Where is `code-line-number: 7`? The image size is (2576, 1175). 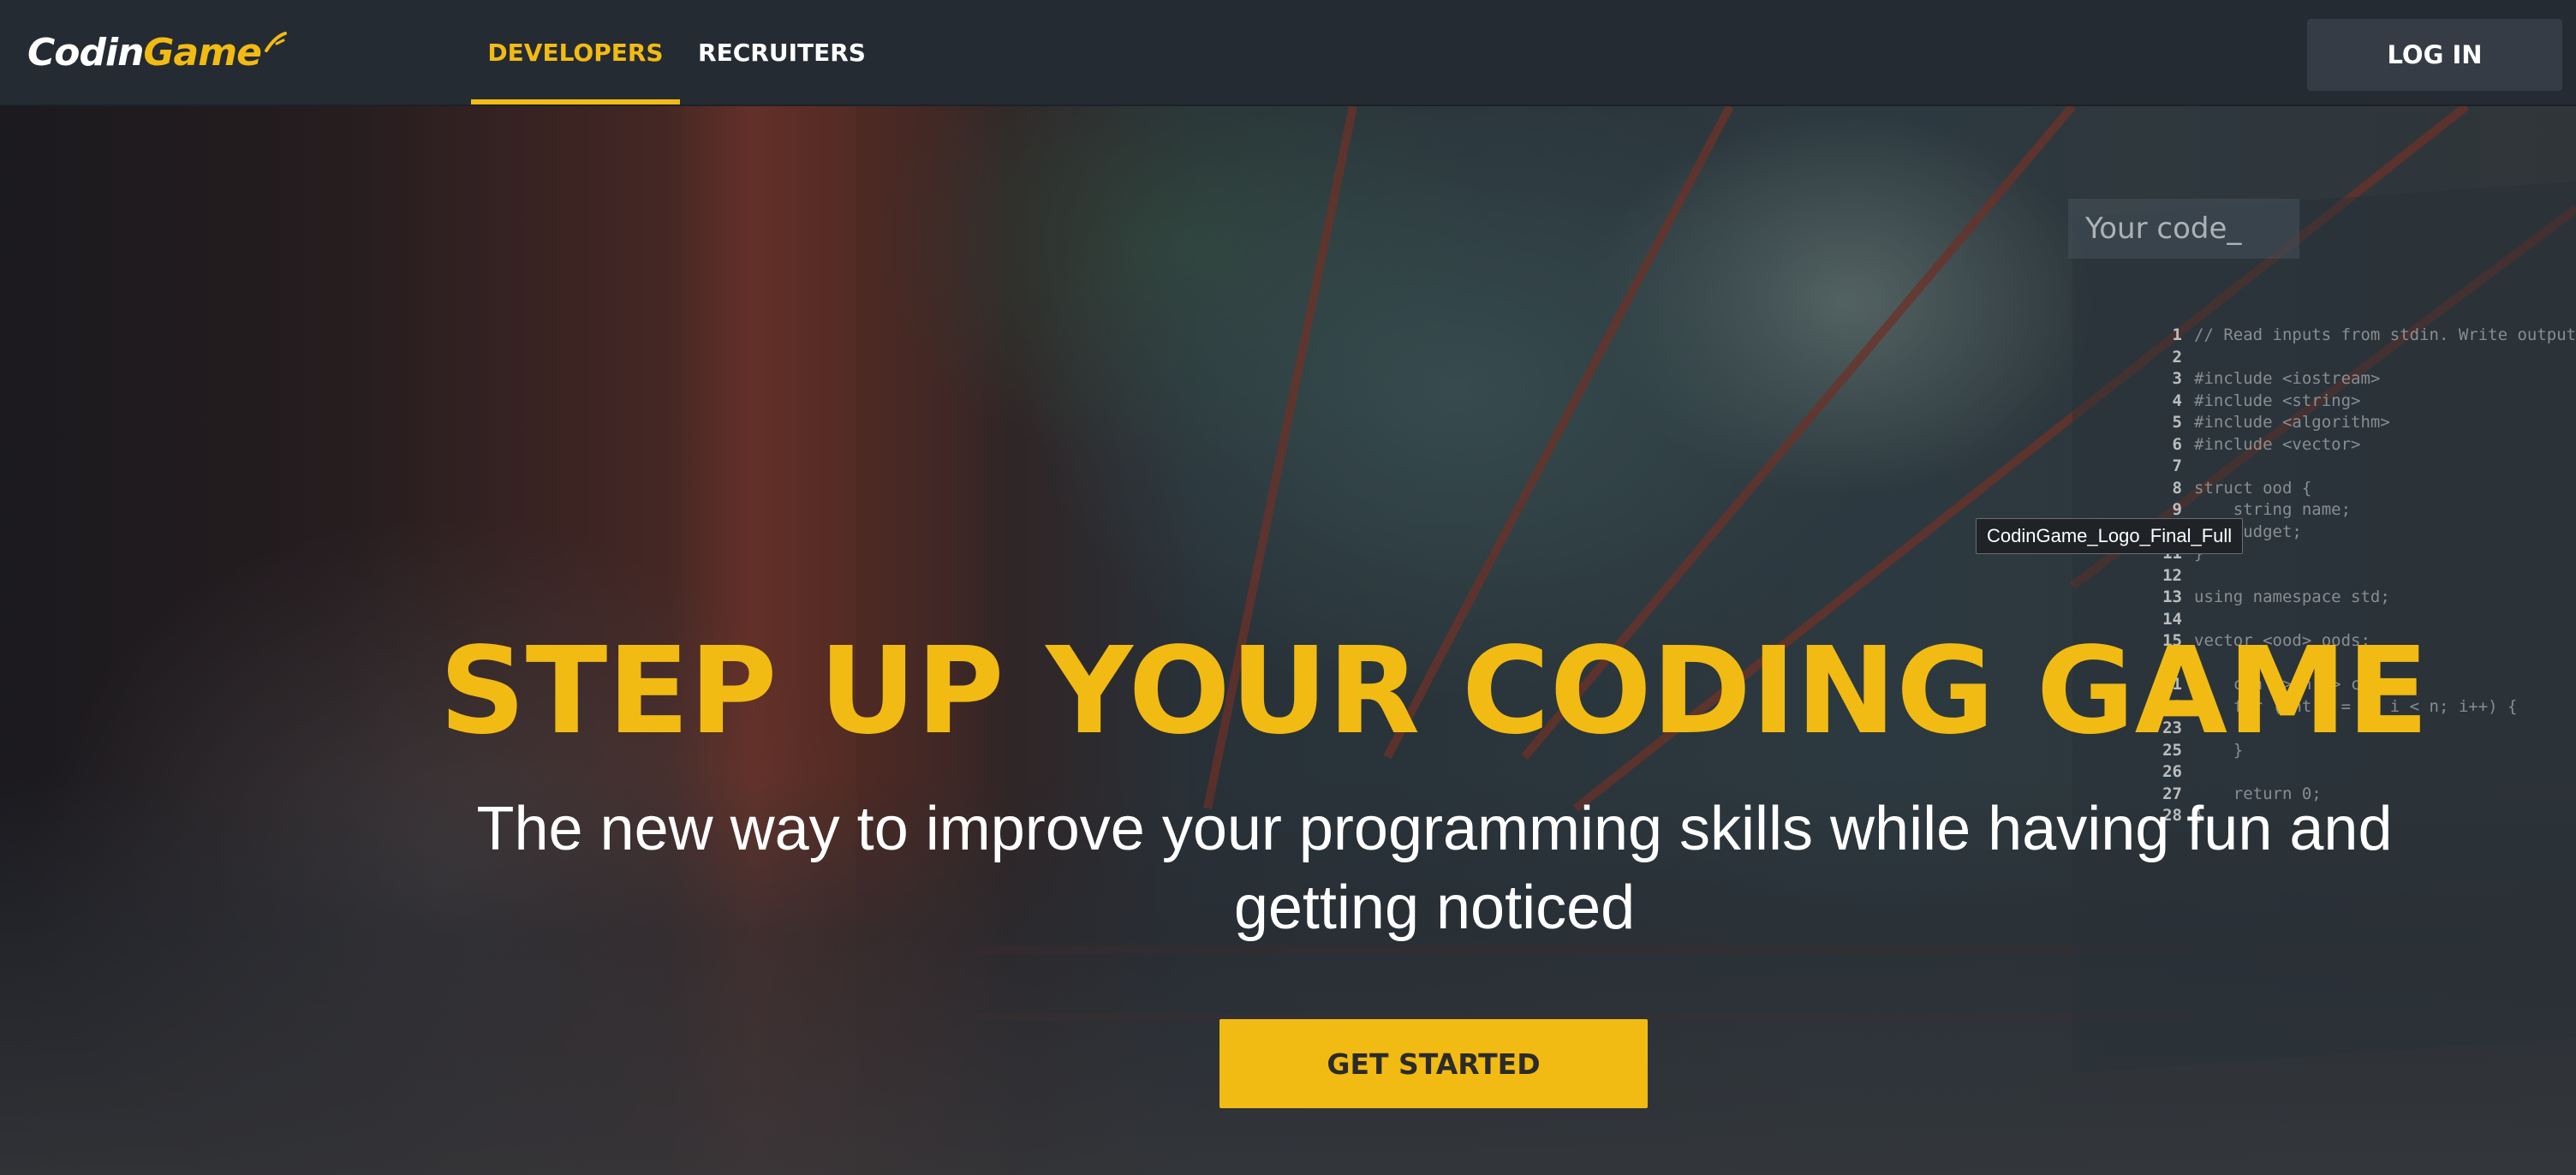
code-line-number: 7 is located at coordinates (2177, 466).